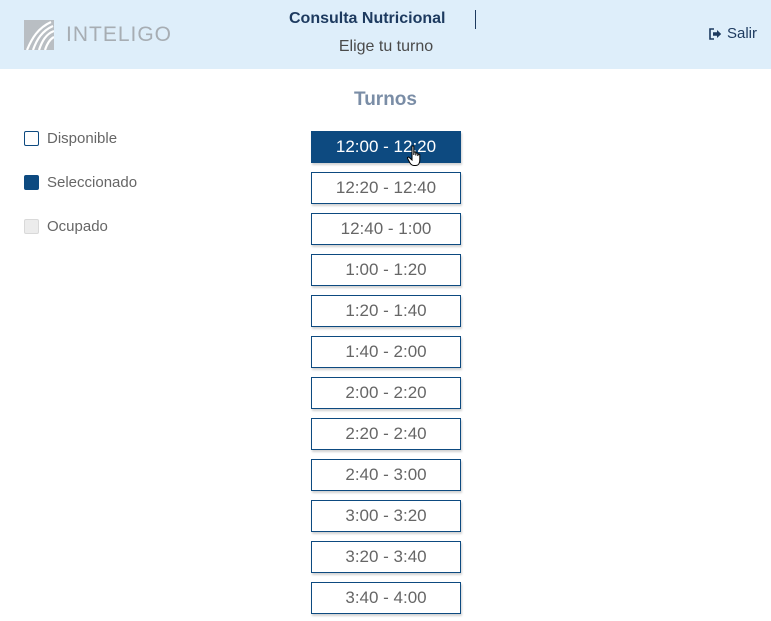  I want to click on legend: Disponible Seleccionado Ocupado, so click(80, 194).